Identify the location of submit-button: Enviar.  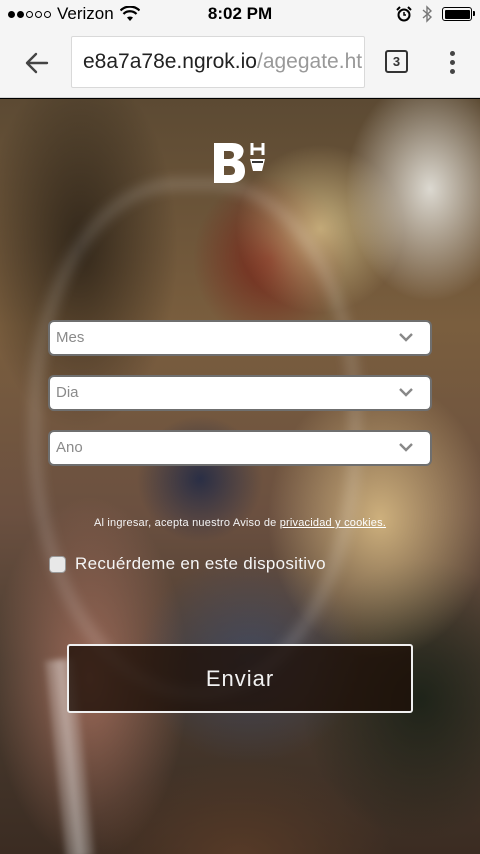
(240, 678).